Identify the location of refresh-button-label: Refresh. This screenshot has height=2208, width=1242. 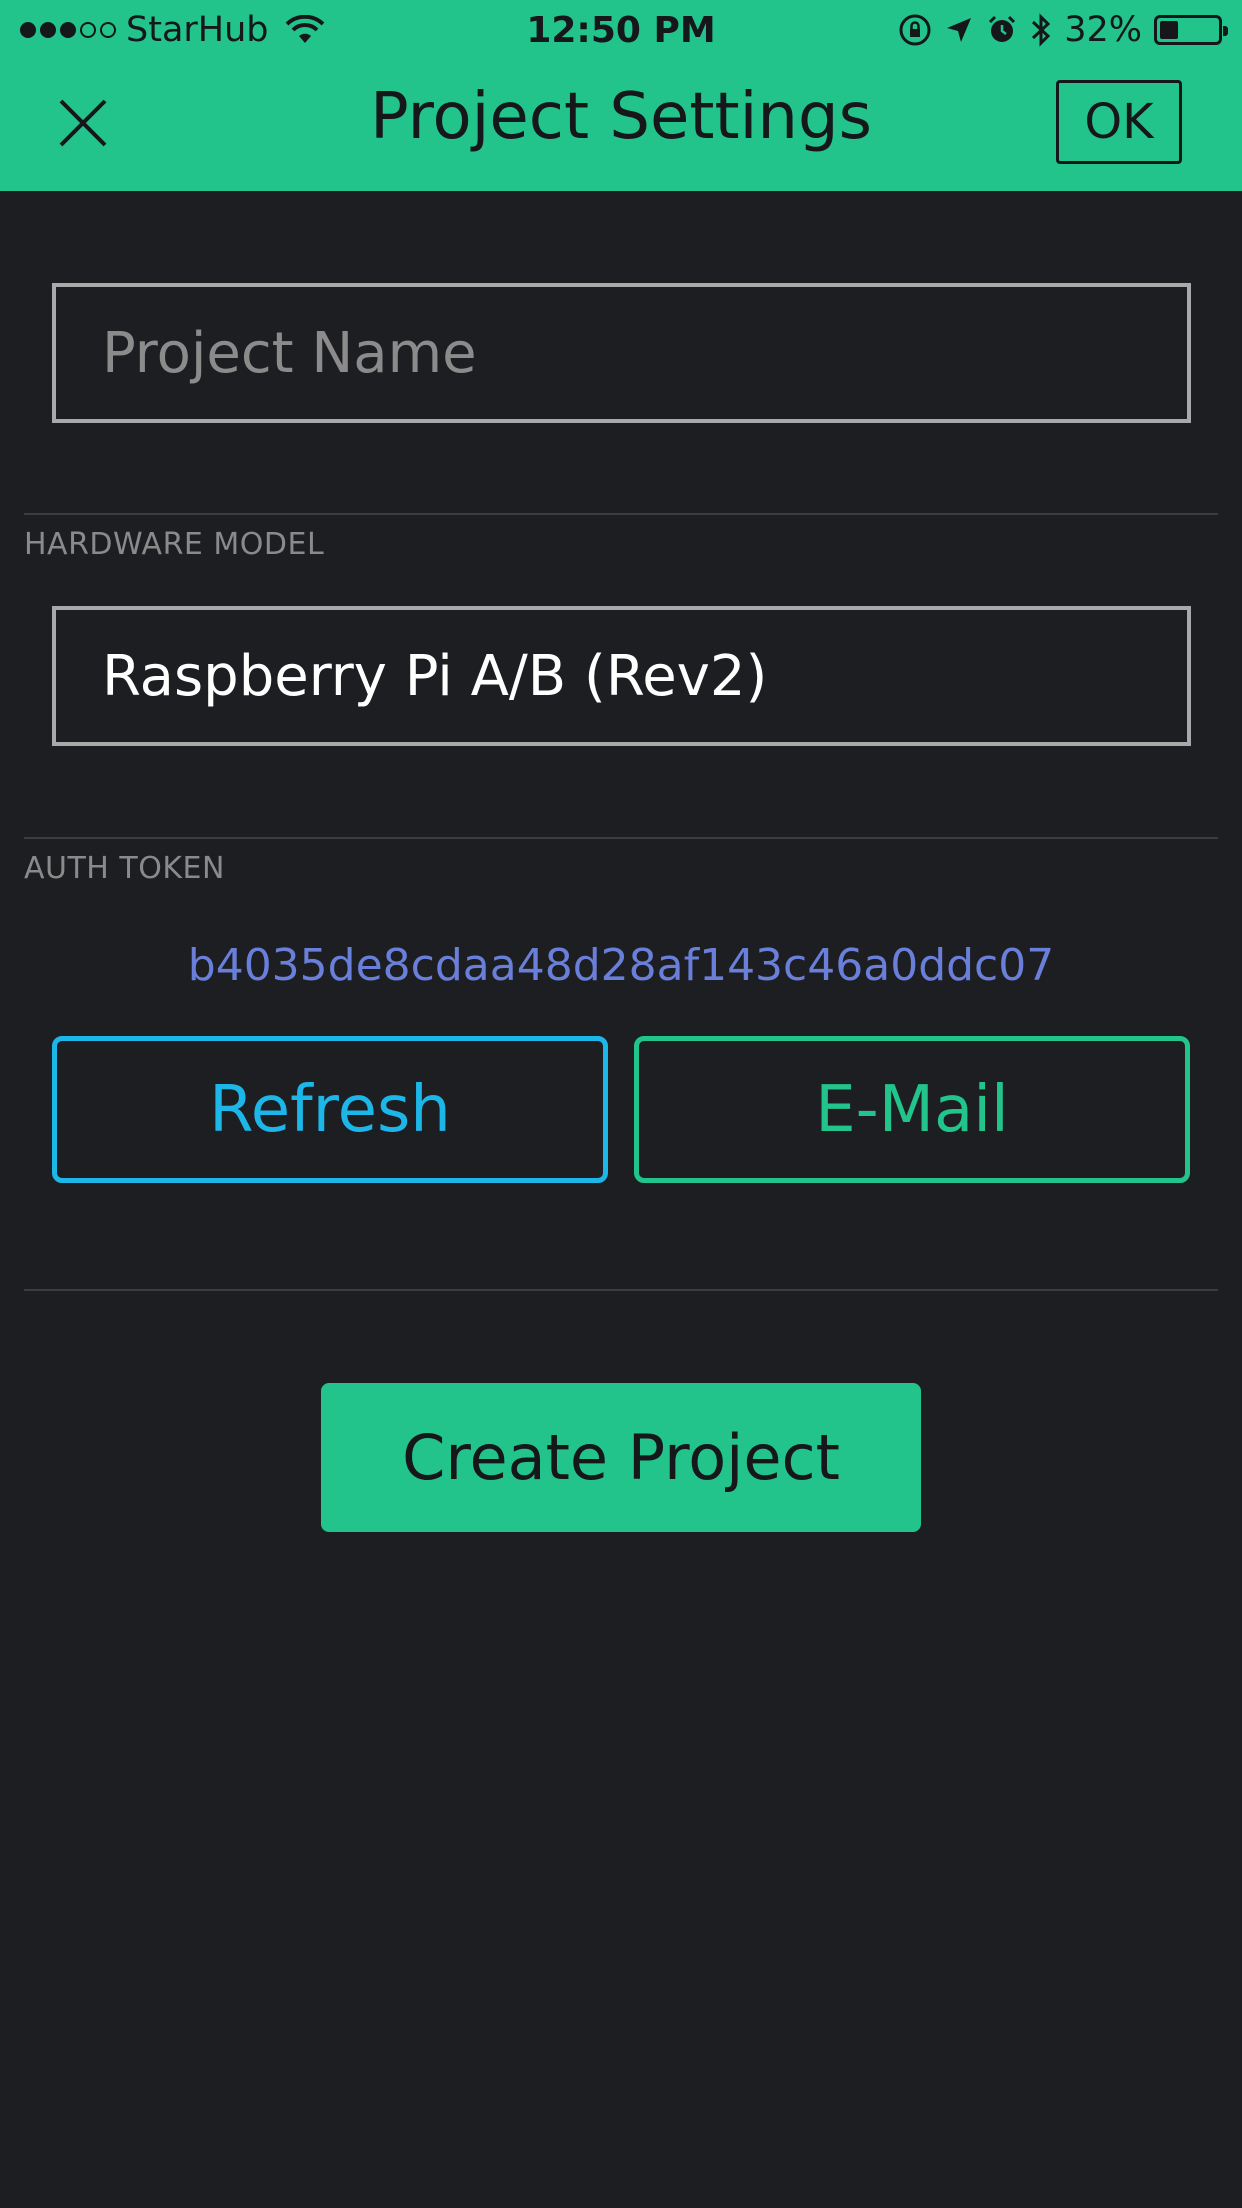
(330, 1109).